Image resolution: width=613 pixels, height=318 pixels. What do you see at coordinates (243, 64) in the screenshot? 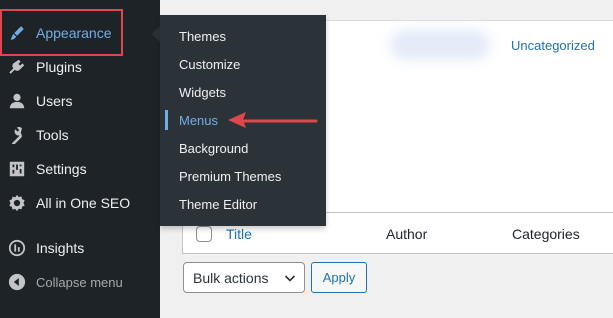
I see `submenu-item-customize: Customize` at bounding box center [243, 64].